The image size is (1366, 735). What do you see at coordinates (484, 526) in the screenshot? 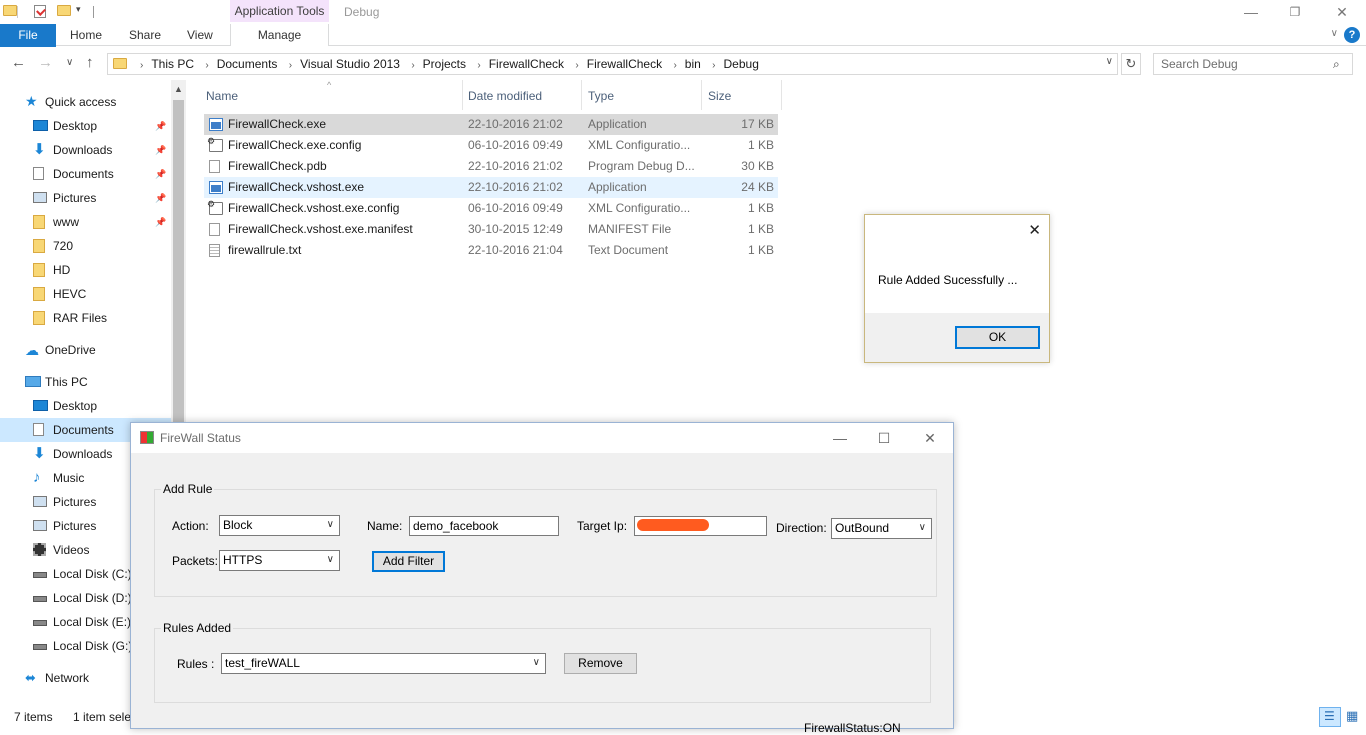
I see `name-input: demo_facebook` at bounding box center [484, 526].